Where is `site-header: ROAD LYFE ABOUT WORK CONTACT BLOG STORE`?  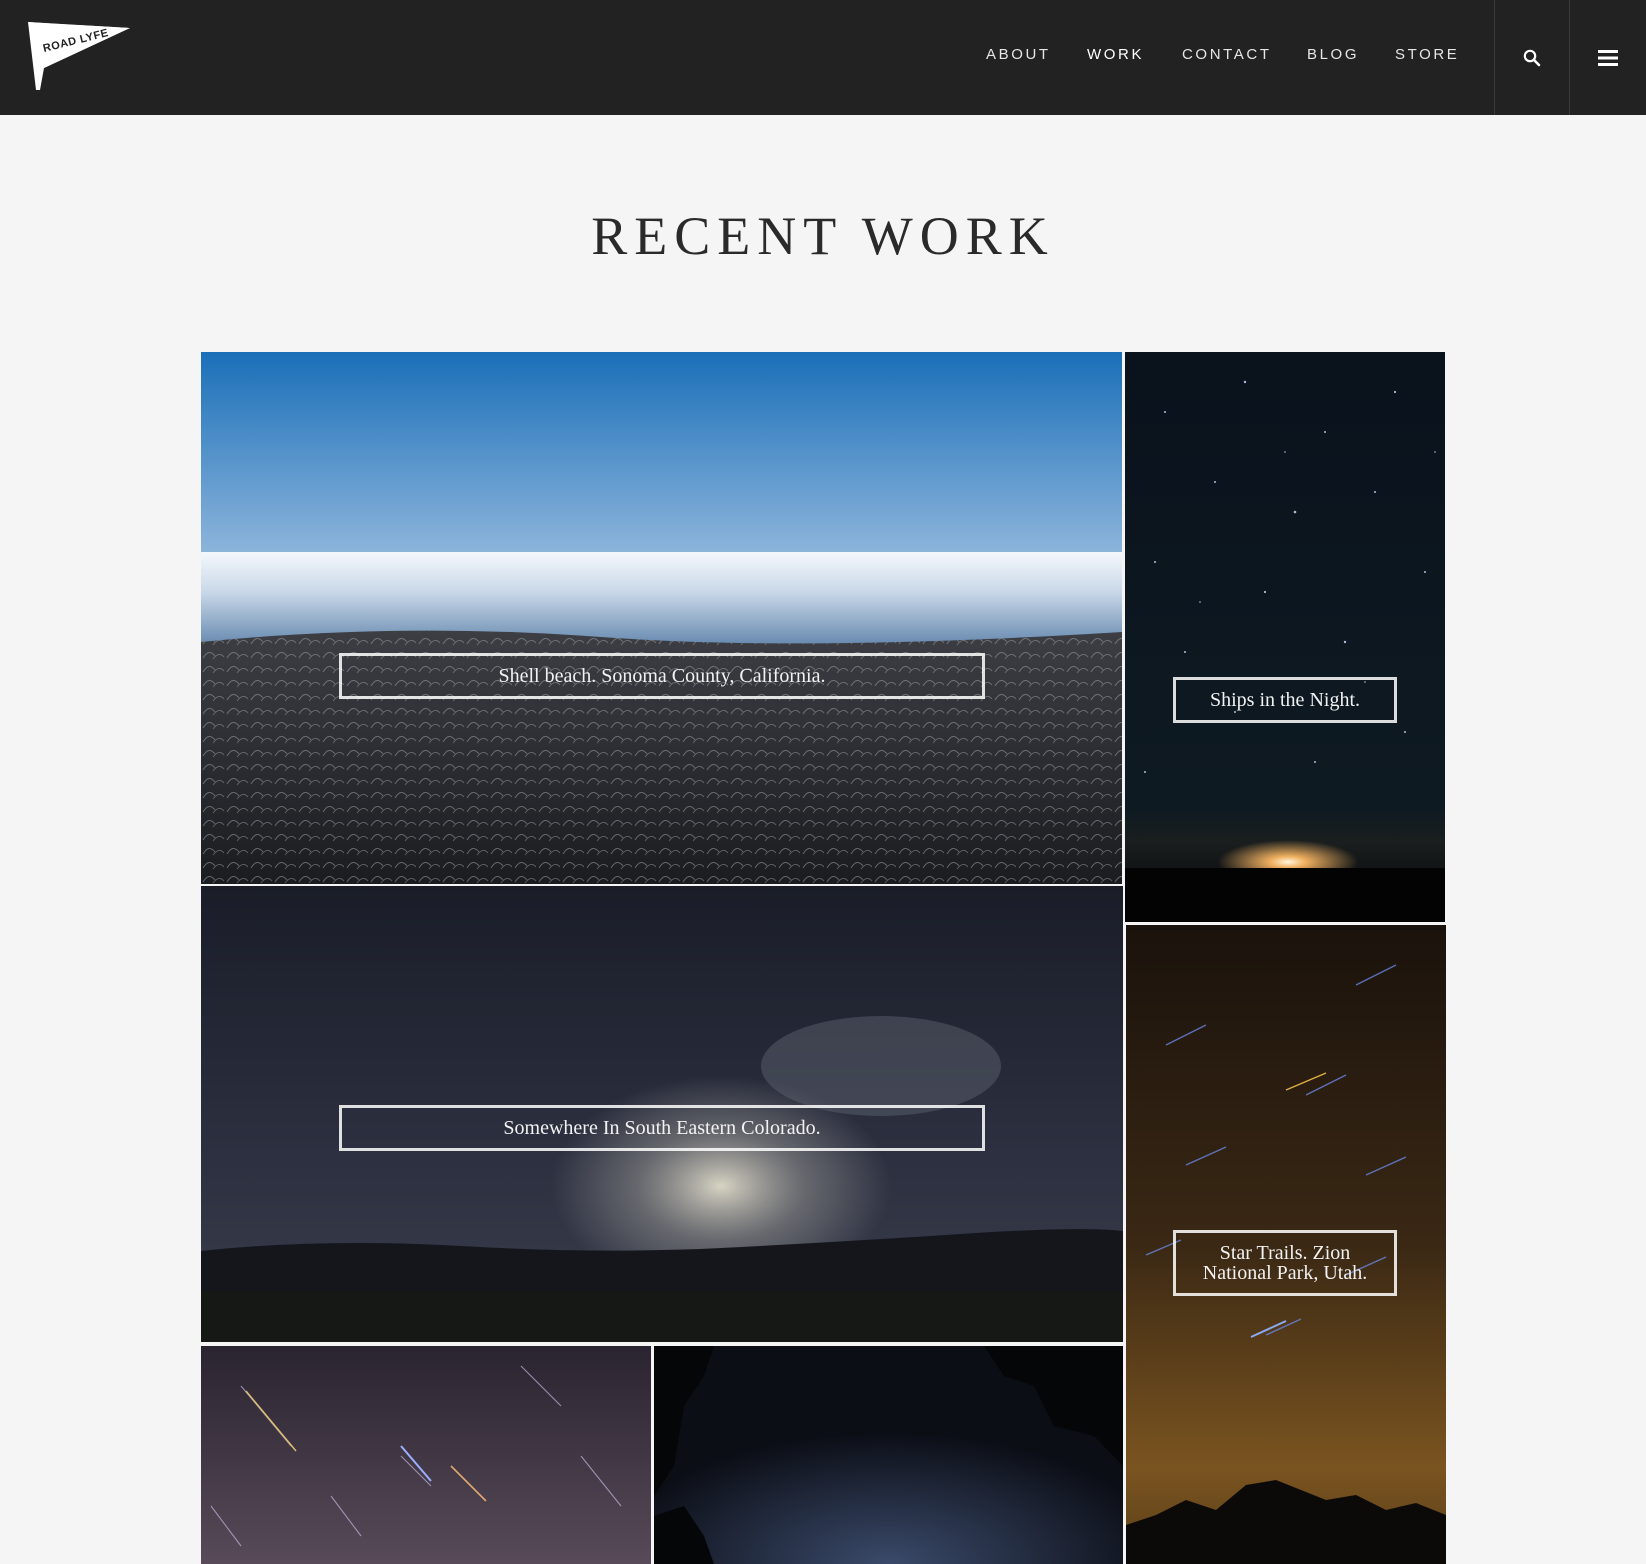 site-header: ROAD LYFE ABOUT WORK CONTACT BLOG STORE is located at coordinates (823, 57).